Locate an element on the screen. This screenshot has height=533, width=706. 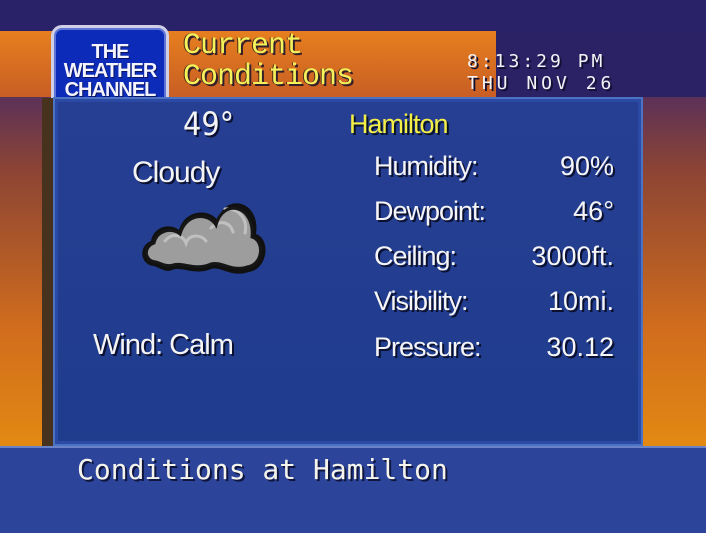
bottom-caption: Conditions at Hamilton is located at coordinates (262, 469).